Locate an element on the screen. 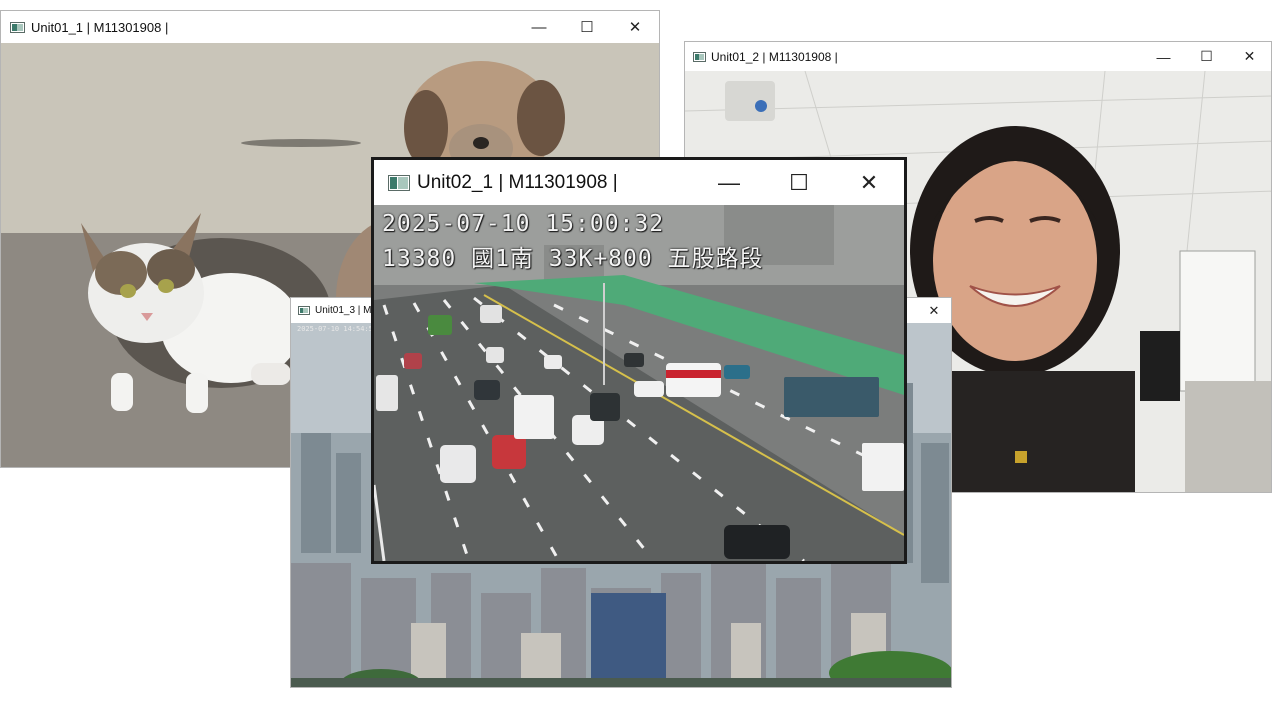 Image resolution: width=1280 pixels, height=720 pixels. camera-timestamp: 2025-07-10 15:00:32 is located at coordinates (523, 224).